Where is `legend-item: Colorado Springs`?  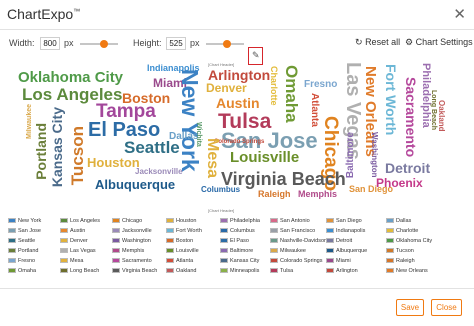
legend-item: Colorado Springs is located at coordinates (296, 261).